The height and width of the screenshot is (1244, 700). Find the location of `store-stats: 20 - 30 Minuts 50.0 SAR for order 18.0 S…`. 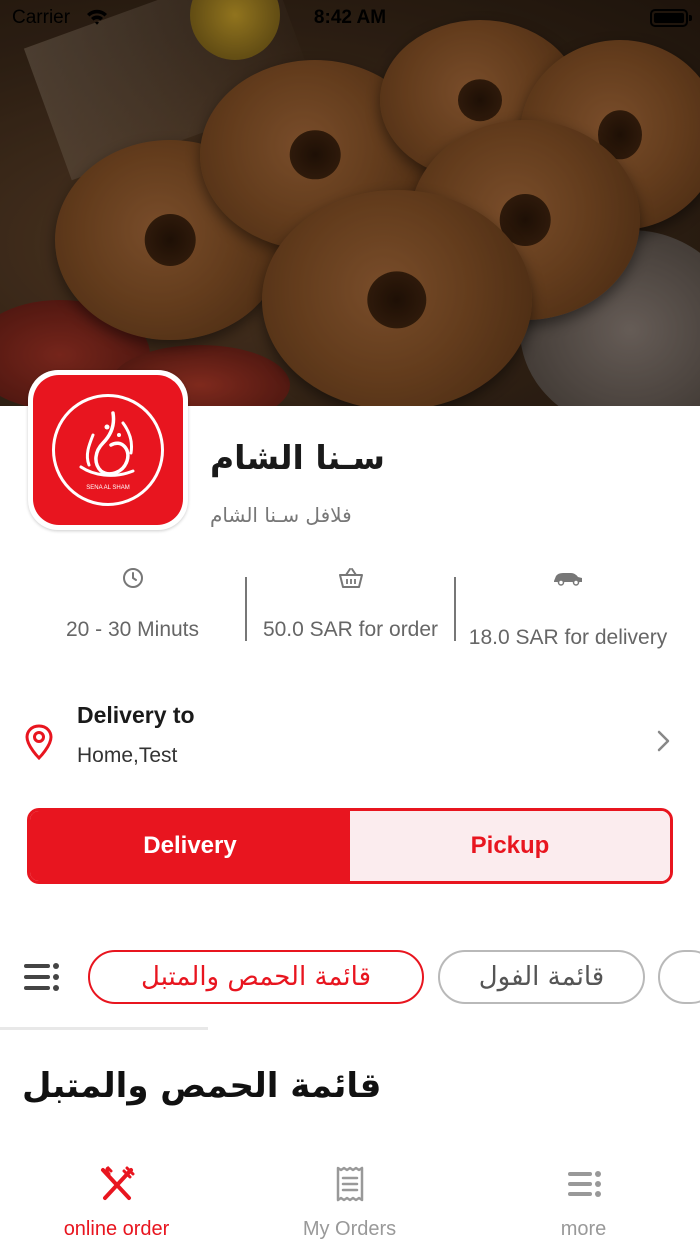

store-stats: 20 - 30 Minuts 50.0 SAR for order 18.0 S… is located at coordinates (350, 610).